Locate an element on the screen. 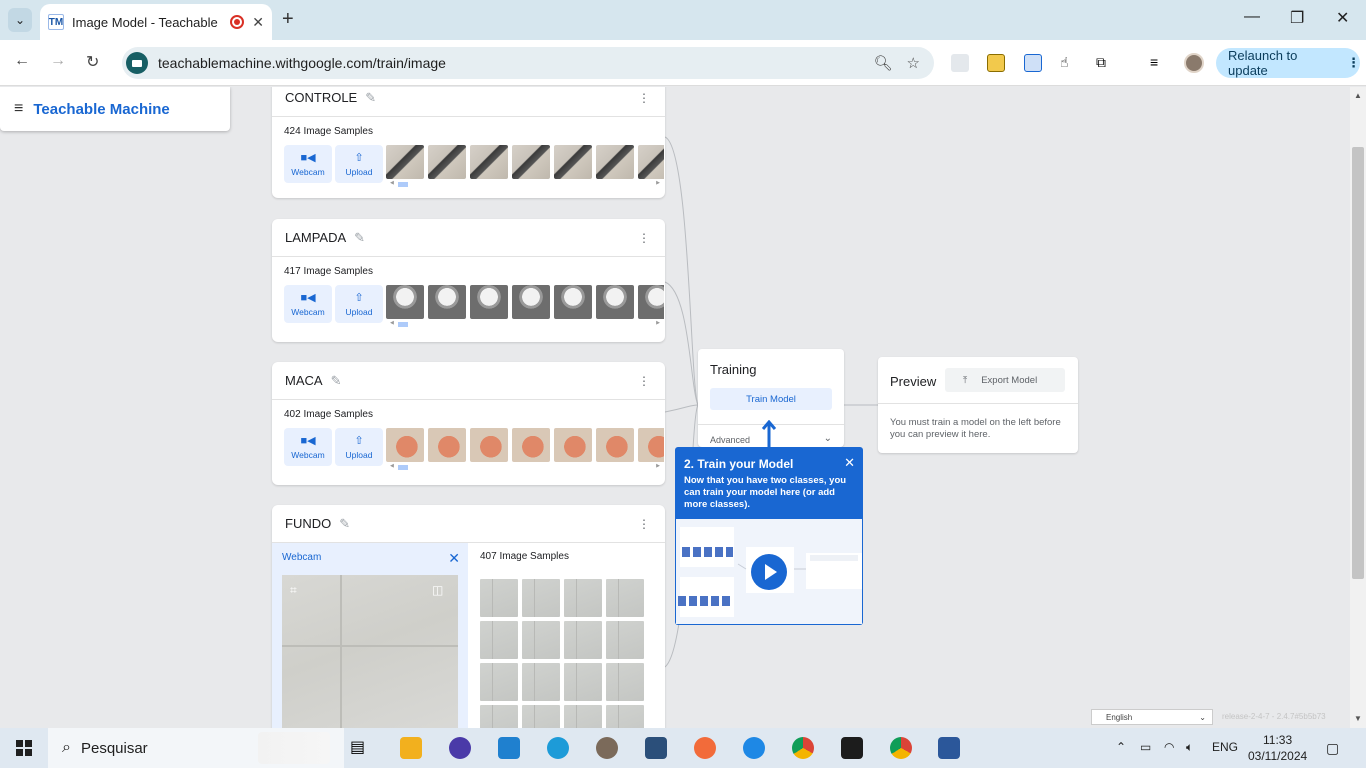 The height and width of the screenshot is (768, 1366). play-button is located at coordinates (769, 572).